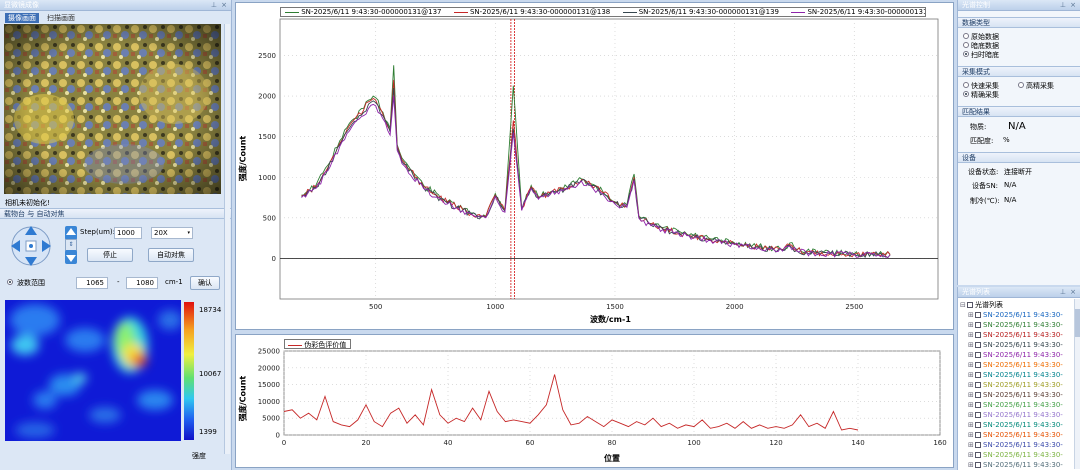  I want to click on wave-from-input: 1065, so click(92, 283).